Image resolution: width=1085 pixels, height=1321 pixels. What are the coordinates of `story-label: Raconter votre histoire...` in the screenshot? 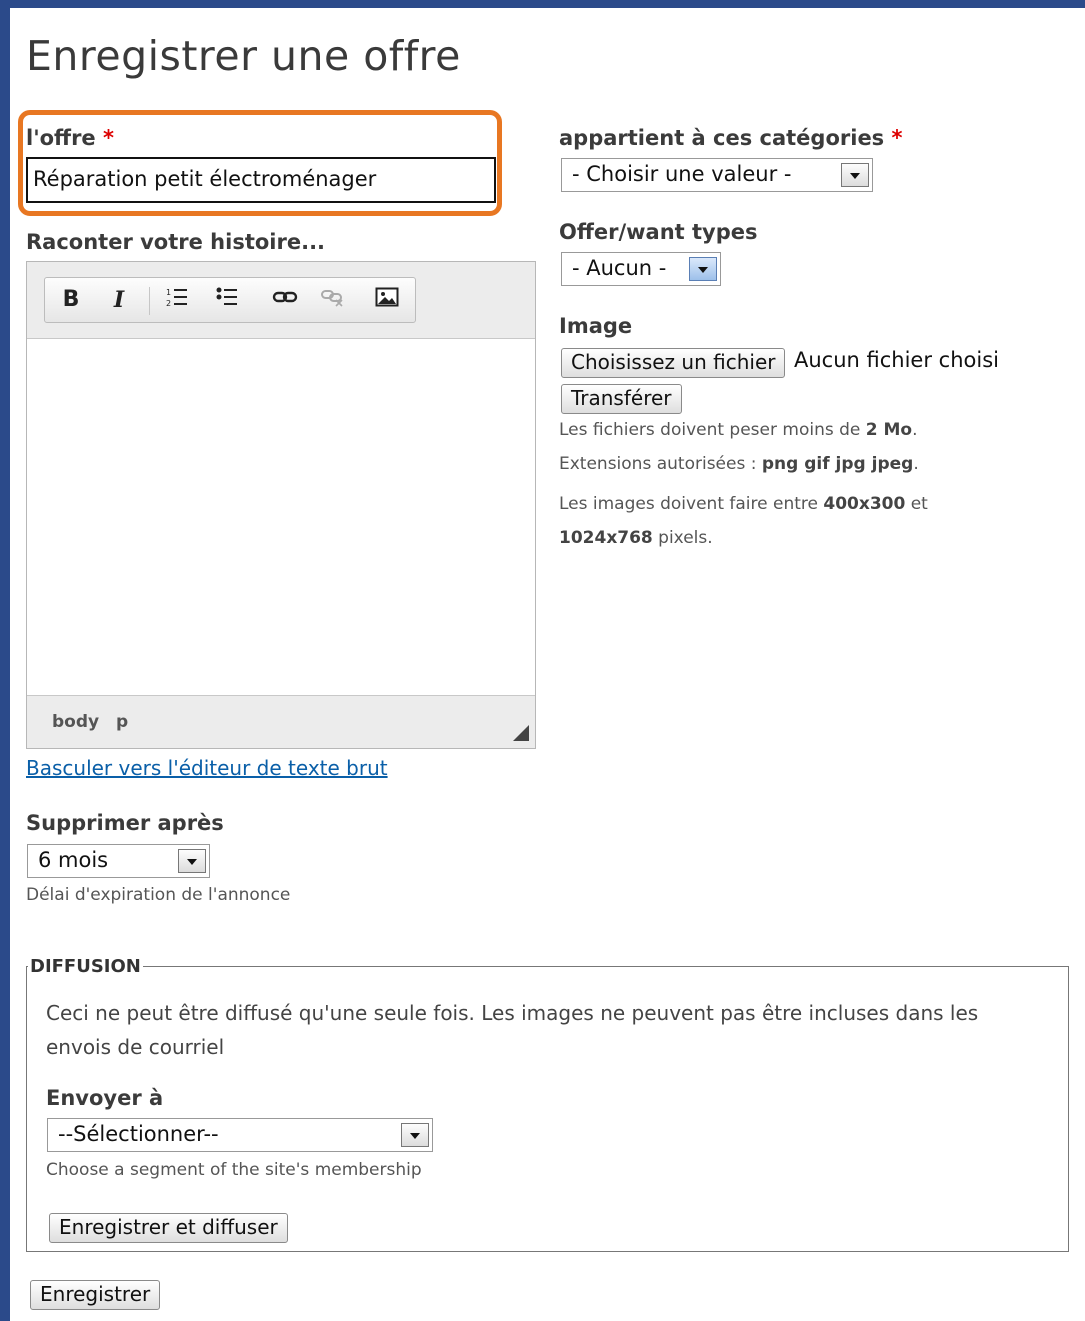 It's located at (176, 242).